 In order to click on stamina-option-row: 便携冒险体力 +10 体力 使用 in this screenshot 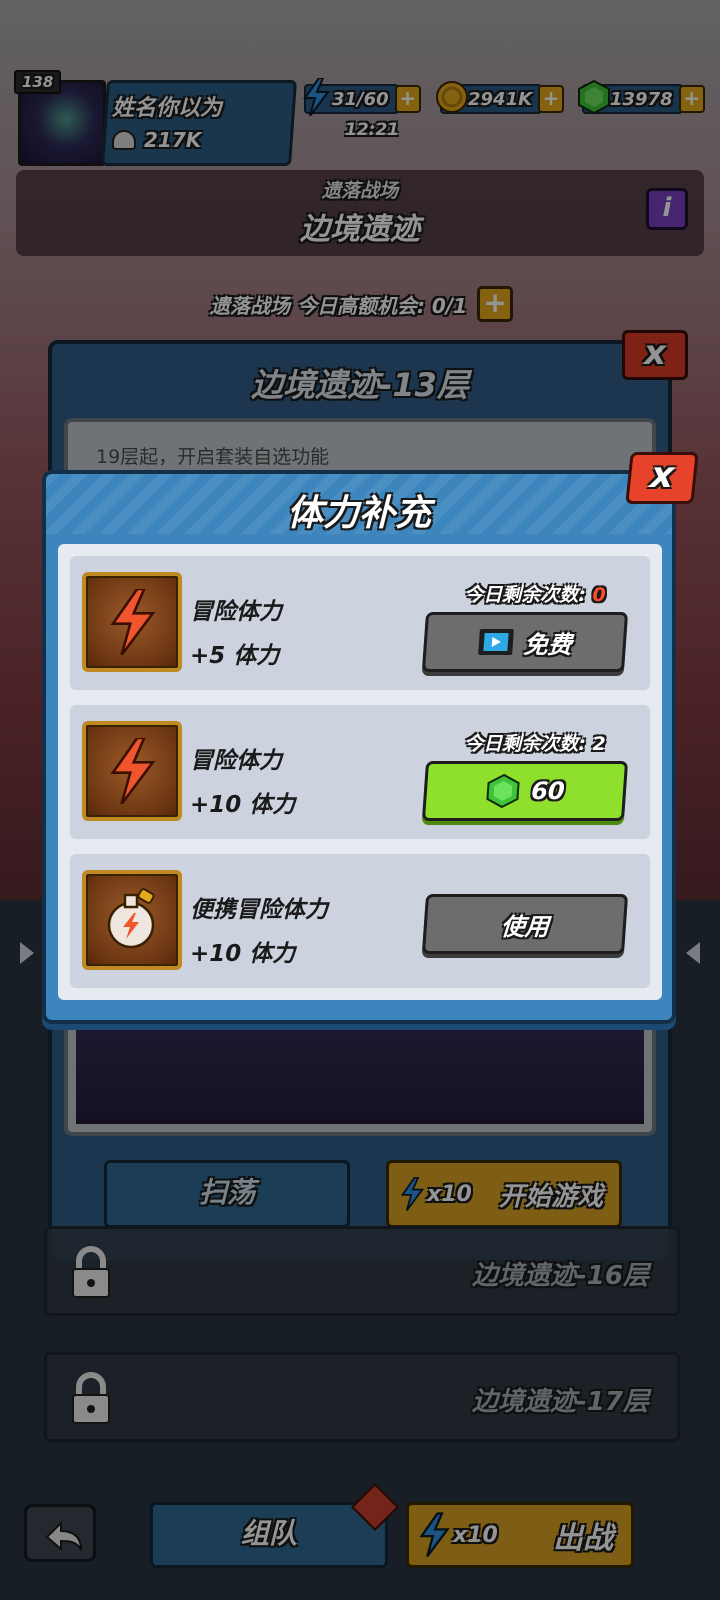, I will do `click(360, 921)`.